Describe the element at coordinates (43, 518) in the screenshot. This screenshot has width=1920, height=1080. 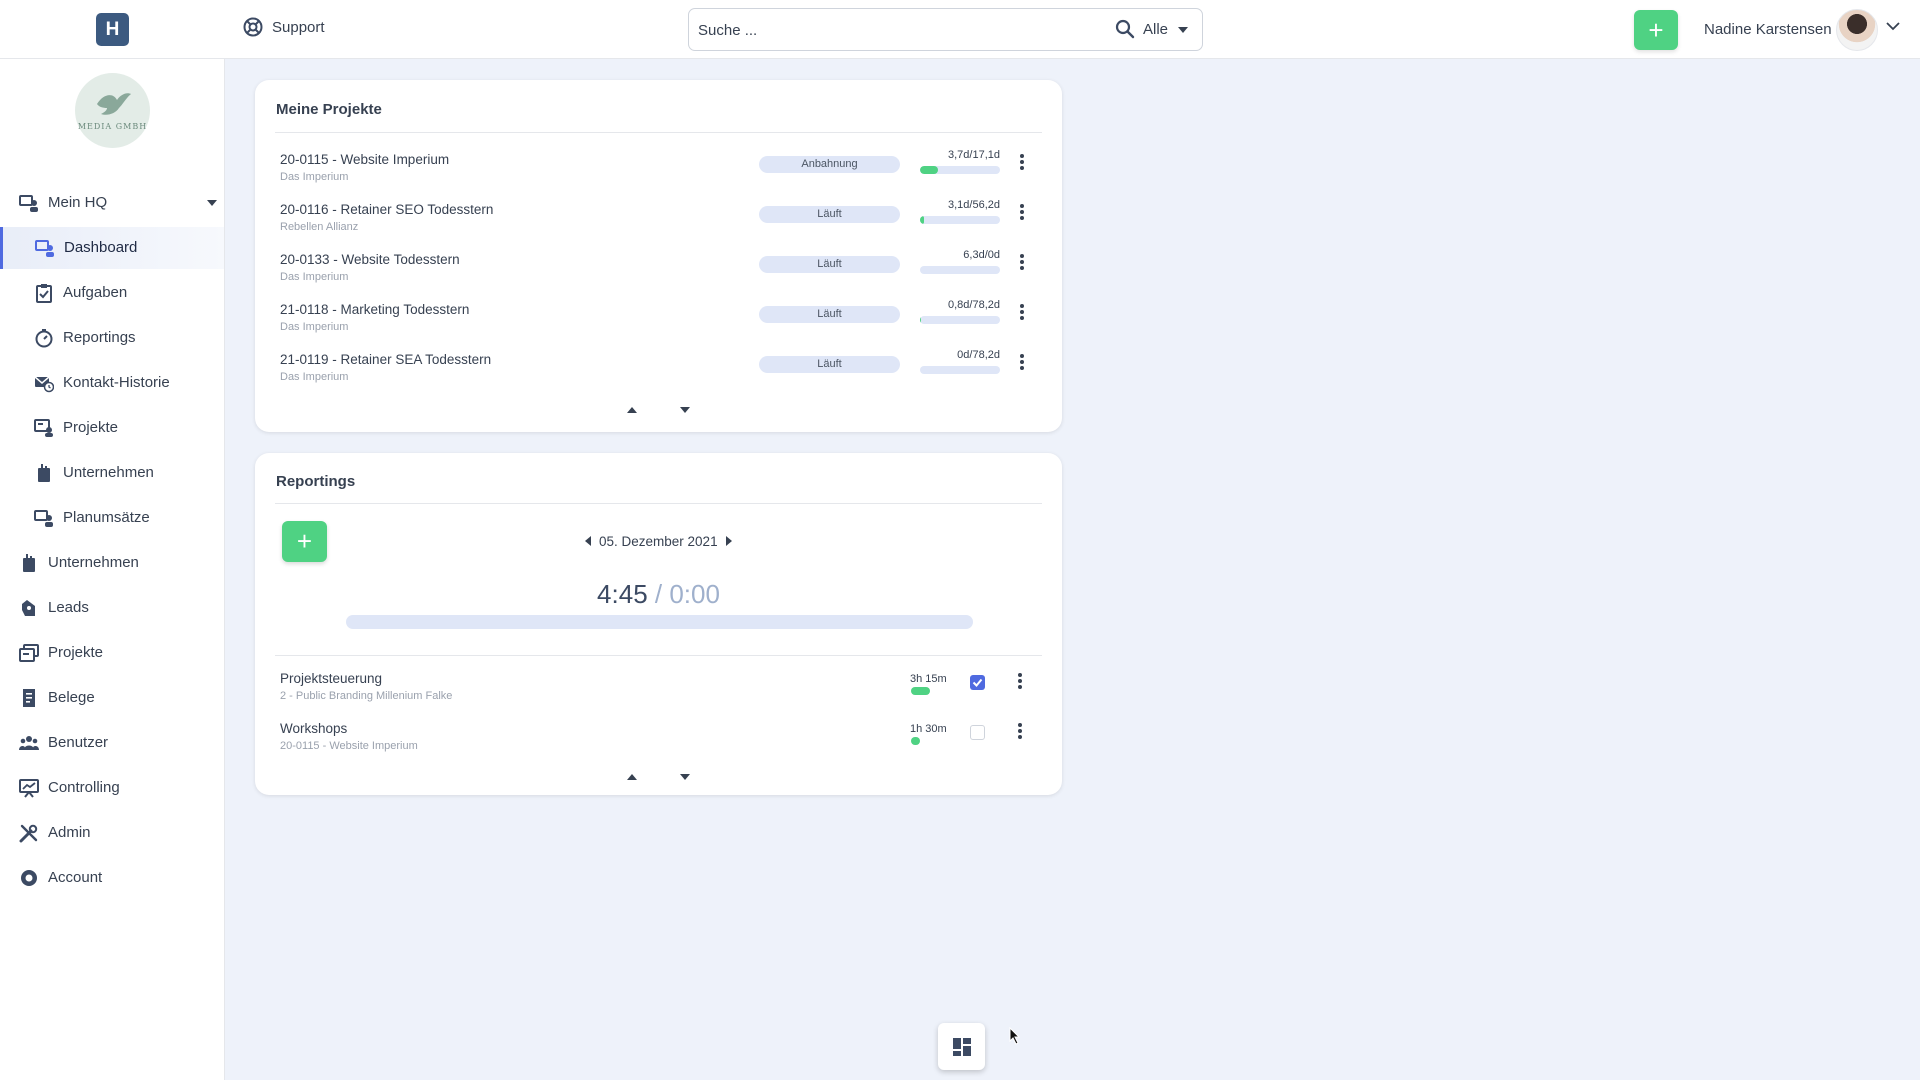
I see `planned-revenue-icon` at that location.